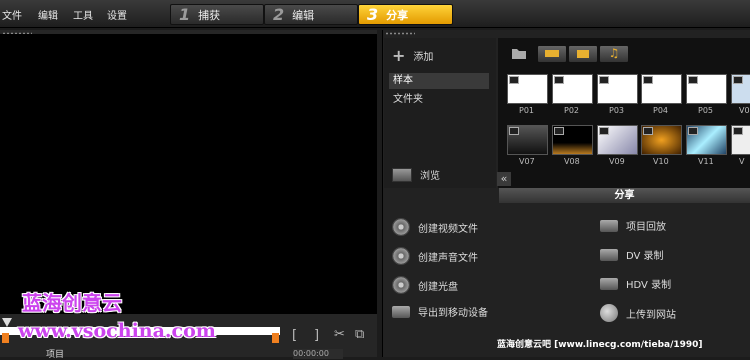  Describe the element at coordinates (401, 311) in the screenshot. I see `mobile-device-icon` at that location.